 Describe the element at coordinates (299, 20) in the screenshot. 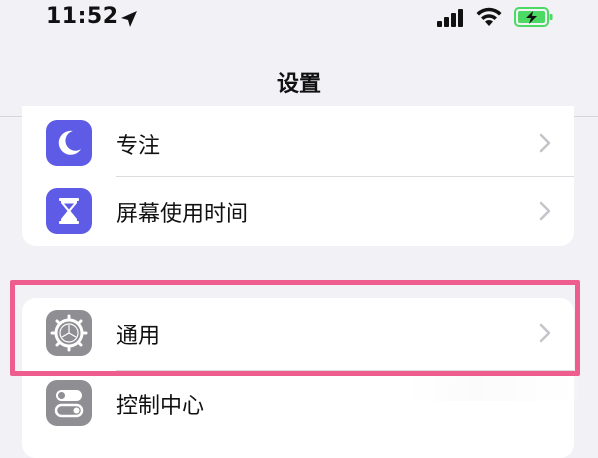

I see `status-bar: 11:52` at that location.